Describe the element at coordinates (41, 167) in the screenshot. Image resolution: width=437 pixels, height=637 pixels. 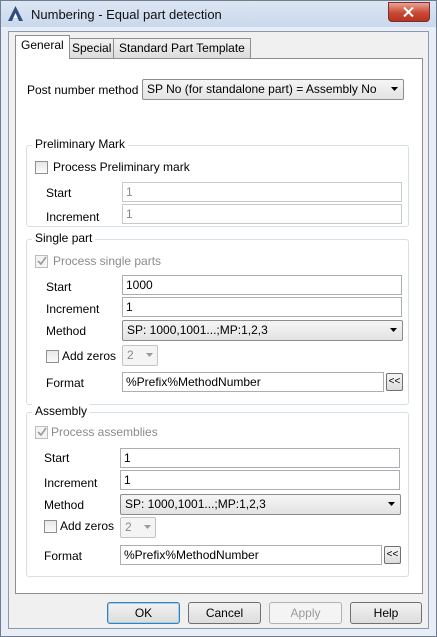
I see `process-preliminary-checkbox` at that location.